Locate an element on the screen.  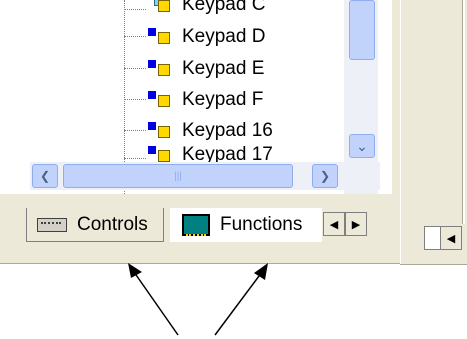
arrowhead-controls is located at coordinates (135, 270).